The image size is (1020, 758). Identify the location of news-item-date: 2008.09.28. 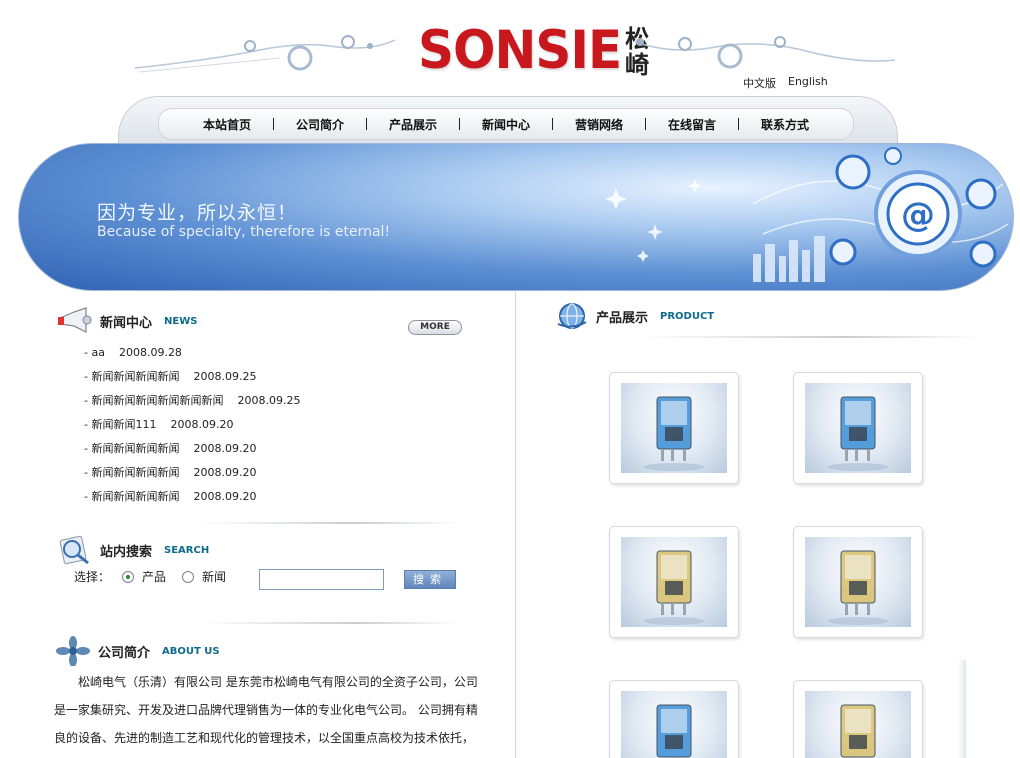
(150, 352).